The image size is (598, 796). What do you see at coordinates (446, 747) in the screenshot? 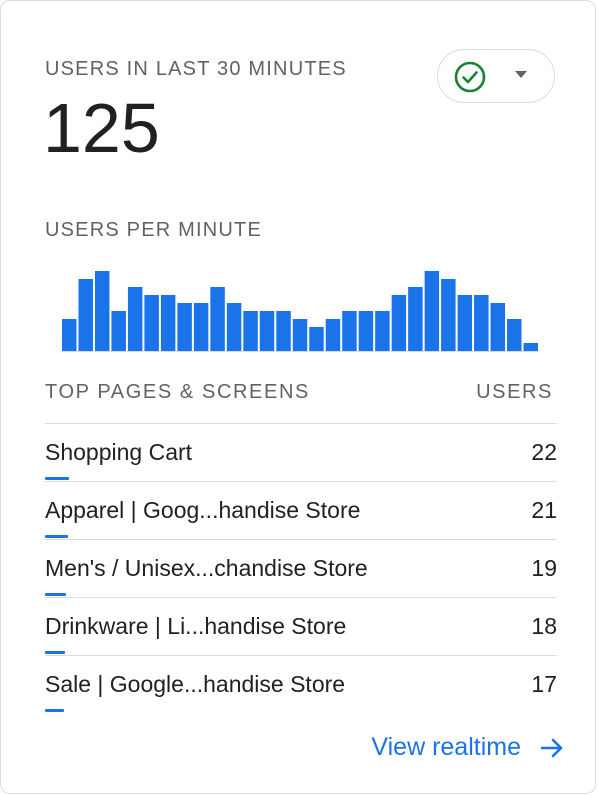
I see `view-realtime-label: View realtime` at bounding box center [446, 747].